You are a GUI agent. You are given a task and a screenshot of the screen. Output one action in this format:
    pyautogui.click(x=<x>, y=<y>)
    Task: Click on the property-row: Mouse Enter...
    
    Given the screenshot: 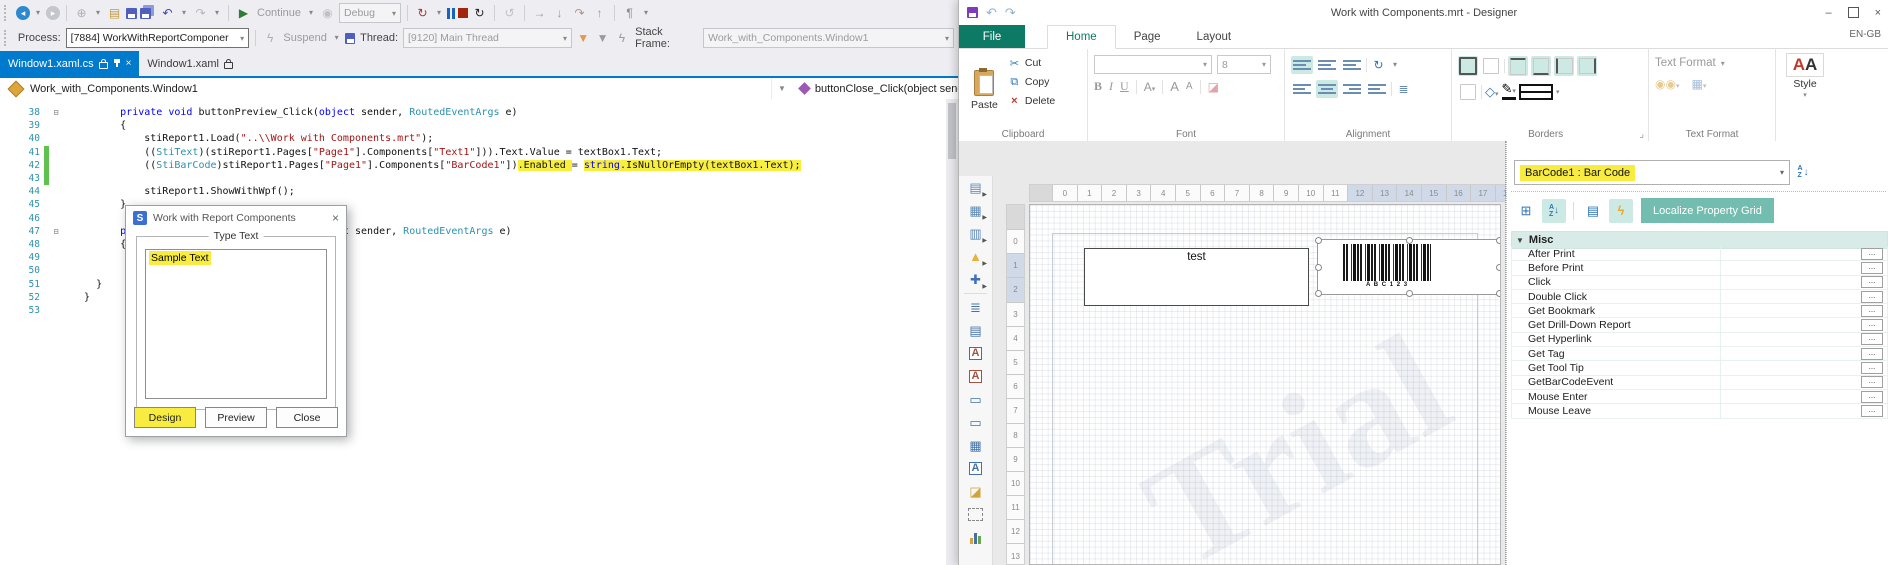 What is the action you would take?
    pyautogui.click(x=1699, y=397)
    